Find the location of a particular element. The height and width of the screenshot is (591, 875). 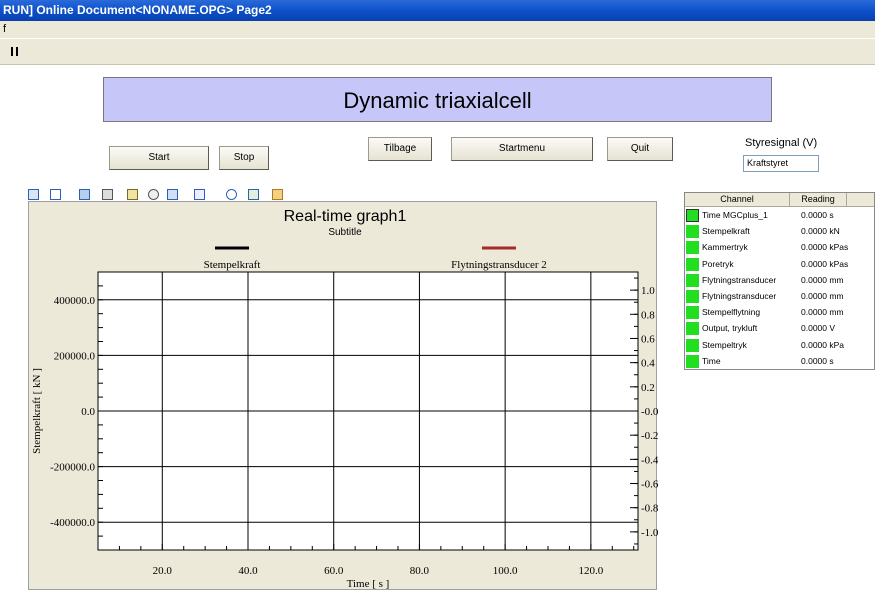

menu-item: f is located at coordinates (3, 29).